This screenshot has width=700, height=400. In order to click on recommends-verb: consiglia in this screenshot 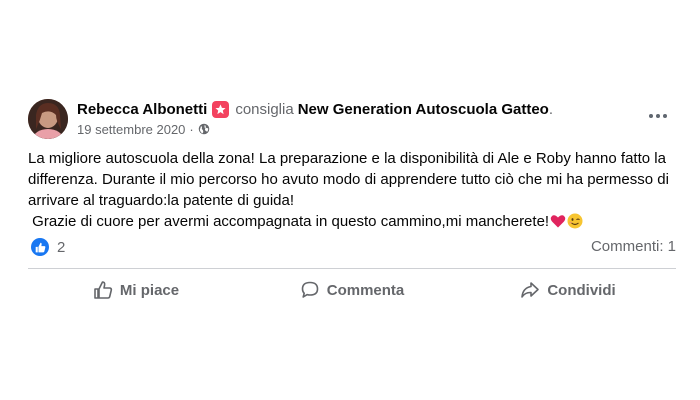, I will do `click(264, 109)`.